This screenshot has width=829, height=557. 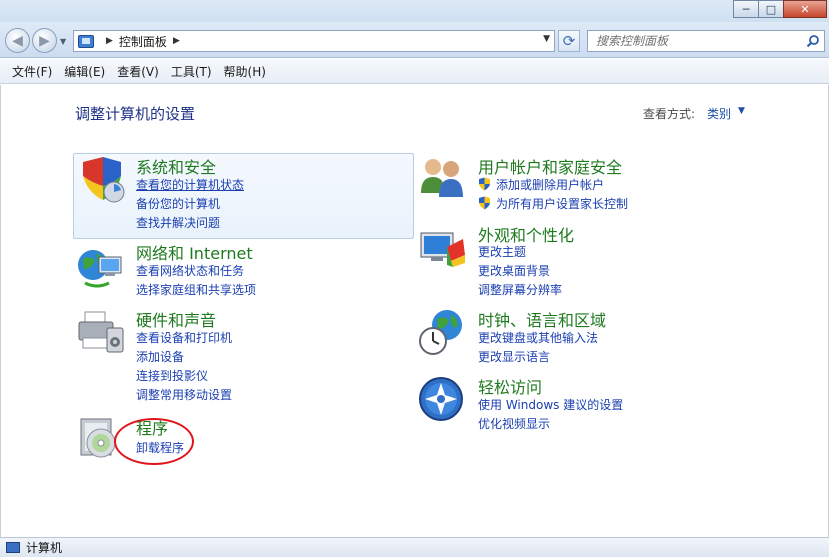 What do you see at coordinates (44, 40) in the screenshot?
I see `forward-button: ▶` at bounding box center [44, 40].